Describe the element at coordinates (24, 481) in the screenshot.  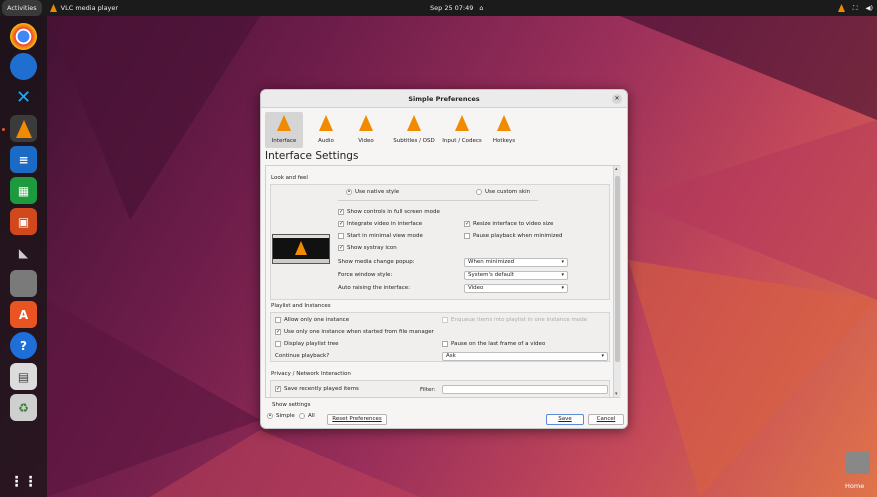
I see `app-grid-icon: ⋮⋮` at that location.